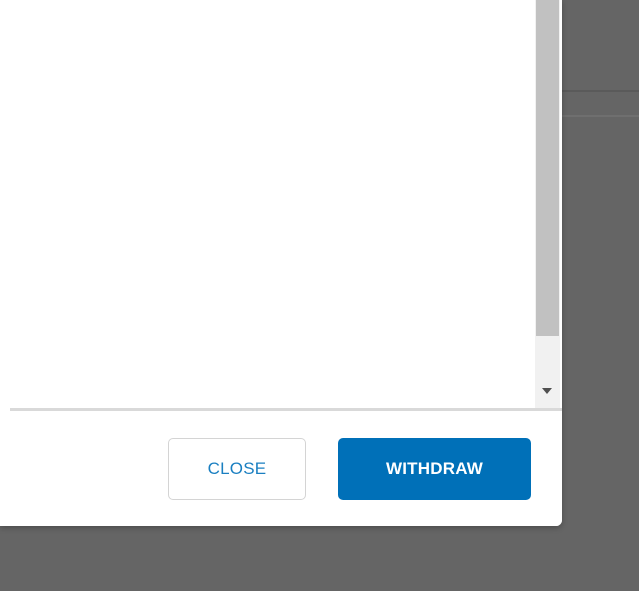 This screenshot has height=591, width=639. Describe the element at coordinates (600, 91) in the screenshot. I see `backdrop-divider` at that location.